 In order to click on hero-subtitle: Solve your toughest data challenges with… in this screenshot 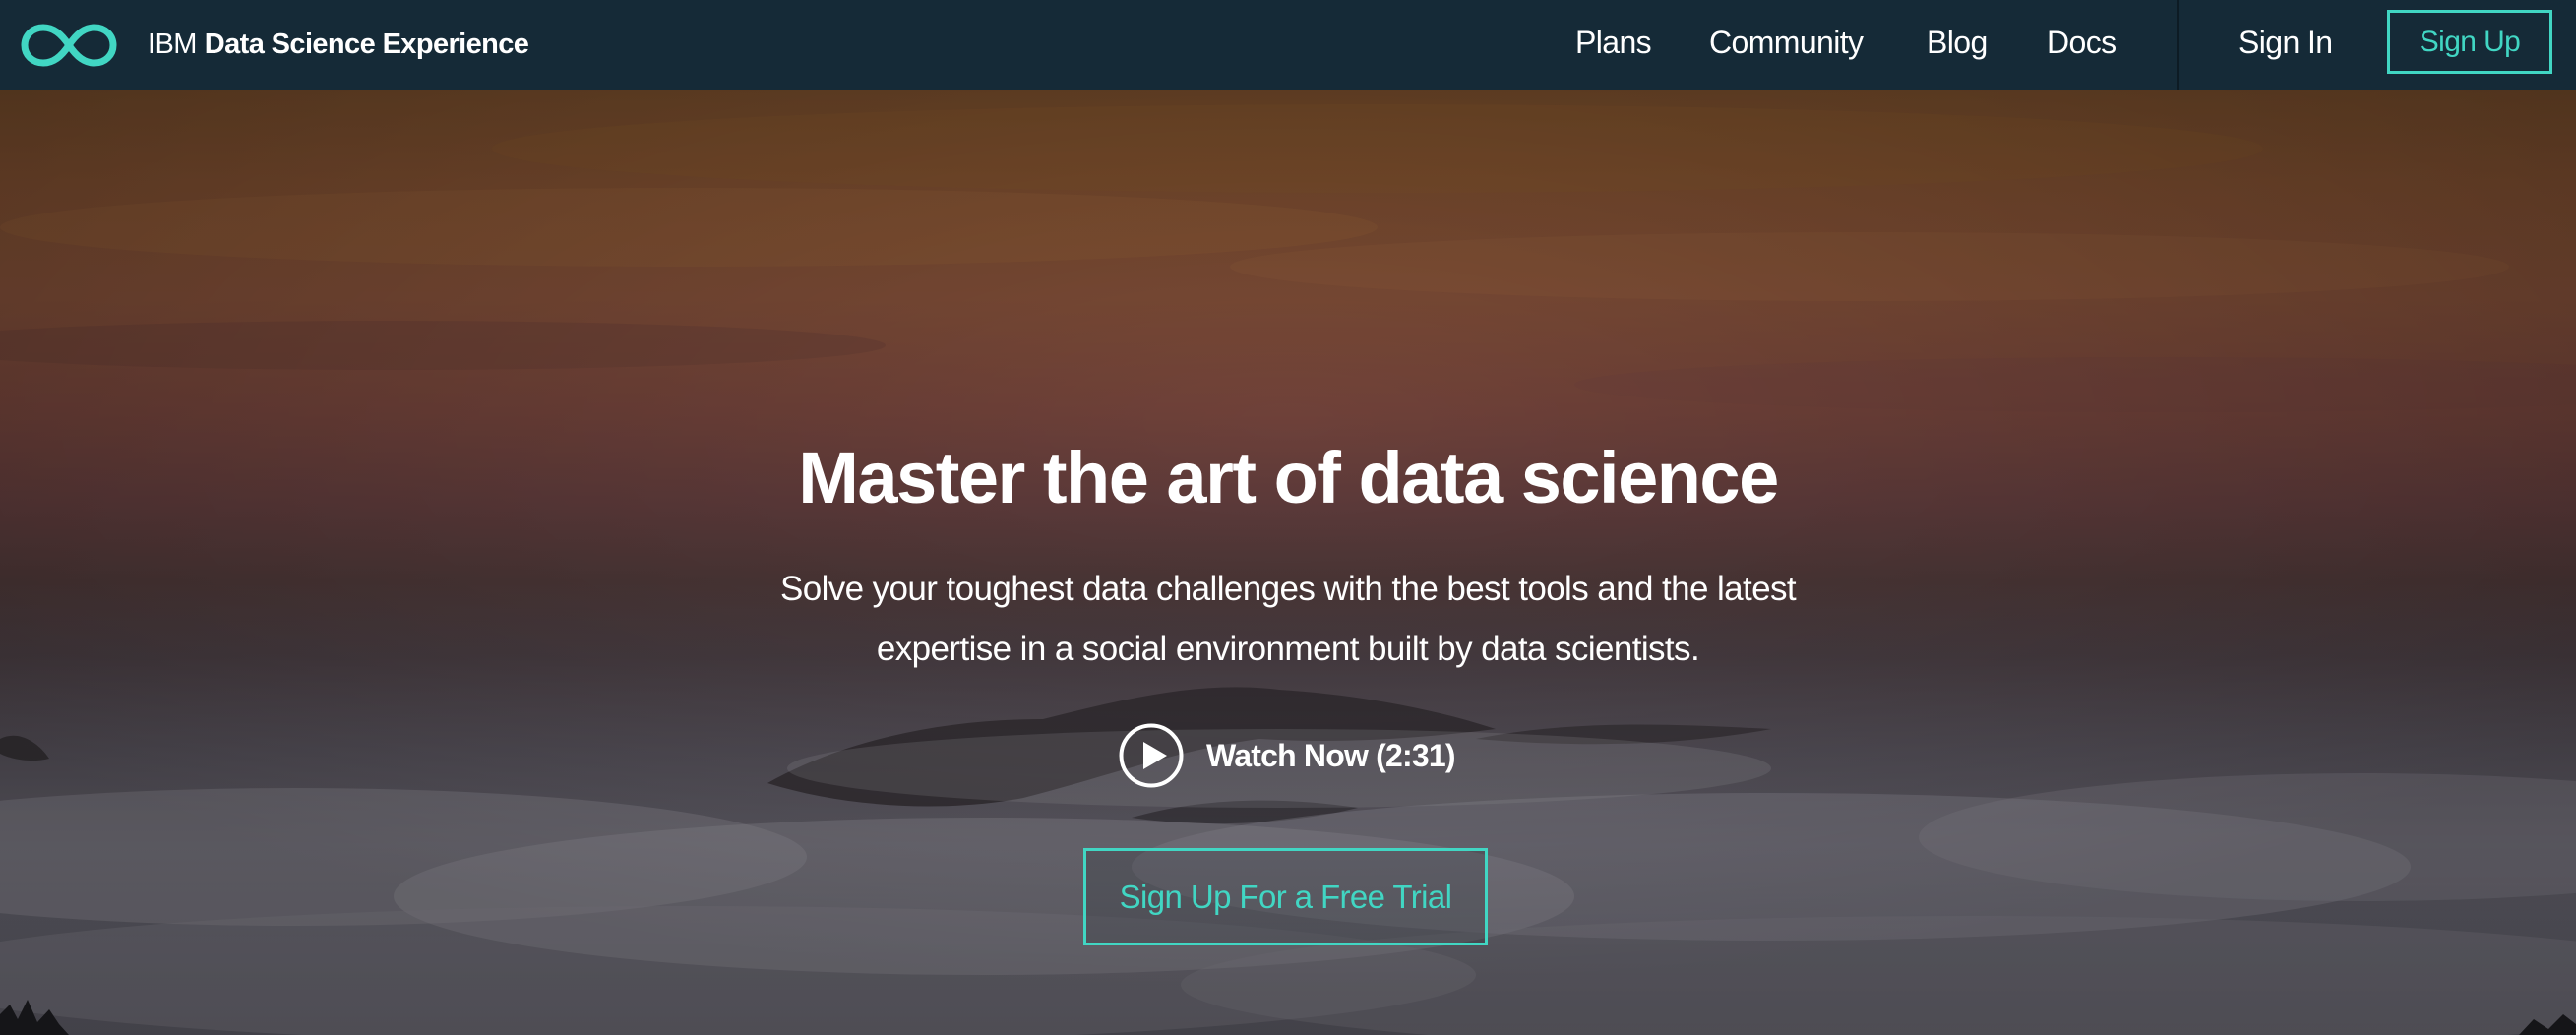, I will do `click(1288, 619)`.